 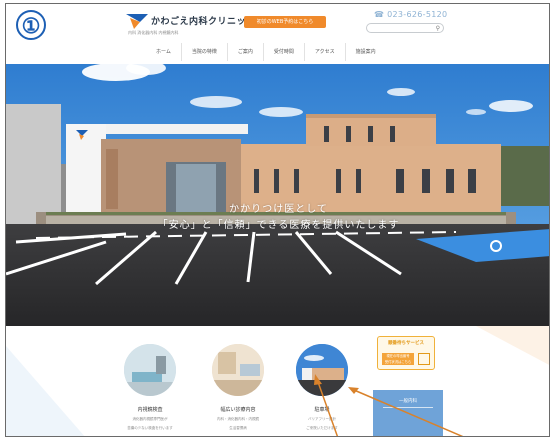 What do you see at coordinates (398, 362) in the screenshot?
I see `queue-service-text-line2: 受付状況はこちら` at bounding box center [398, 362].